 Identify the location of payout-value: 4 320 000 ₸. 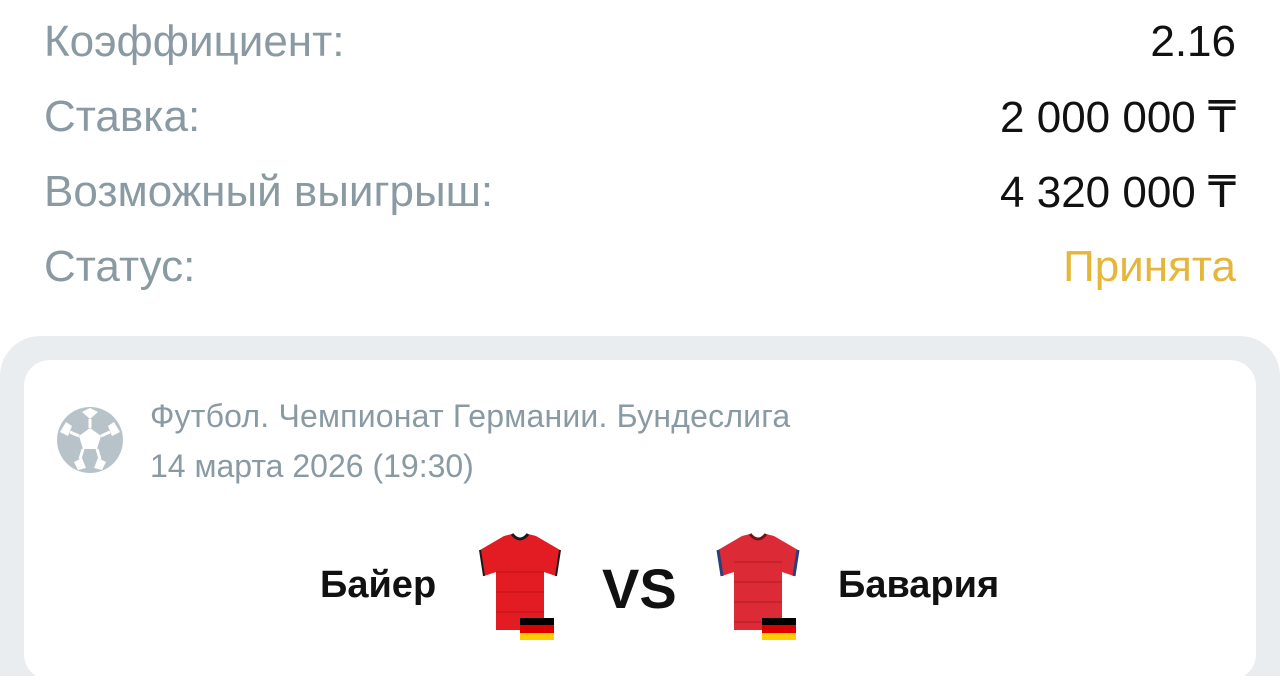
(1118, 192).